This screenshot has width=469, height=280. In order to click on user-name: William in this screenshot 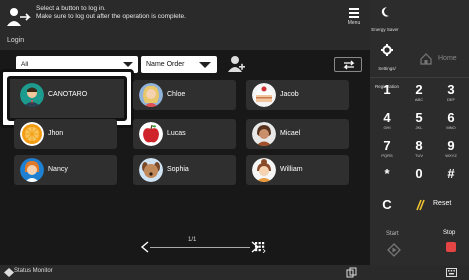, I will do `click(291, 169)`.